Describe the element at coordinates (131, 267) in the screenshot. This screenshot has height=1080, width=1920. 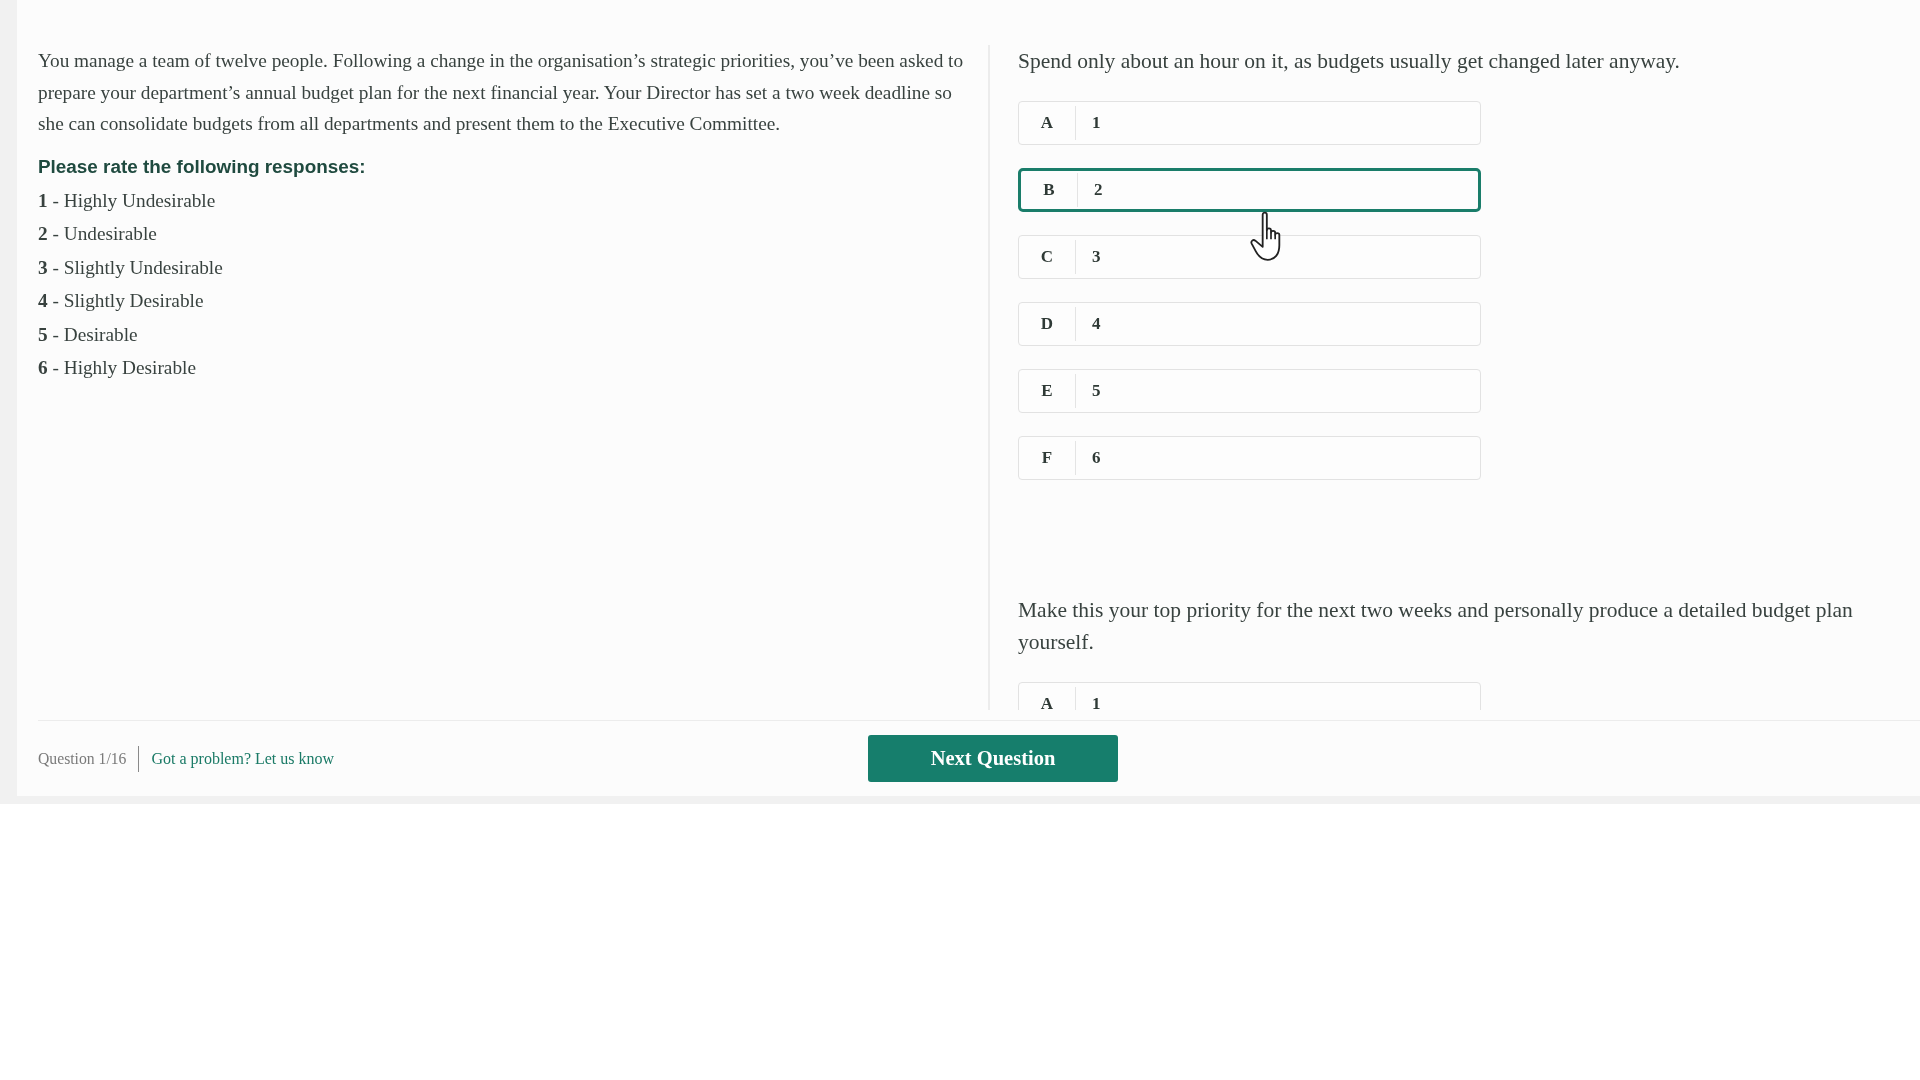
I see `rating-scale-item: 3 - Slightly Undesirable` at that location.